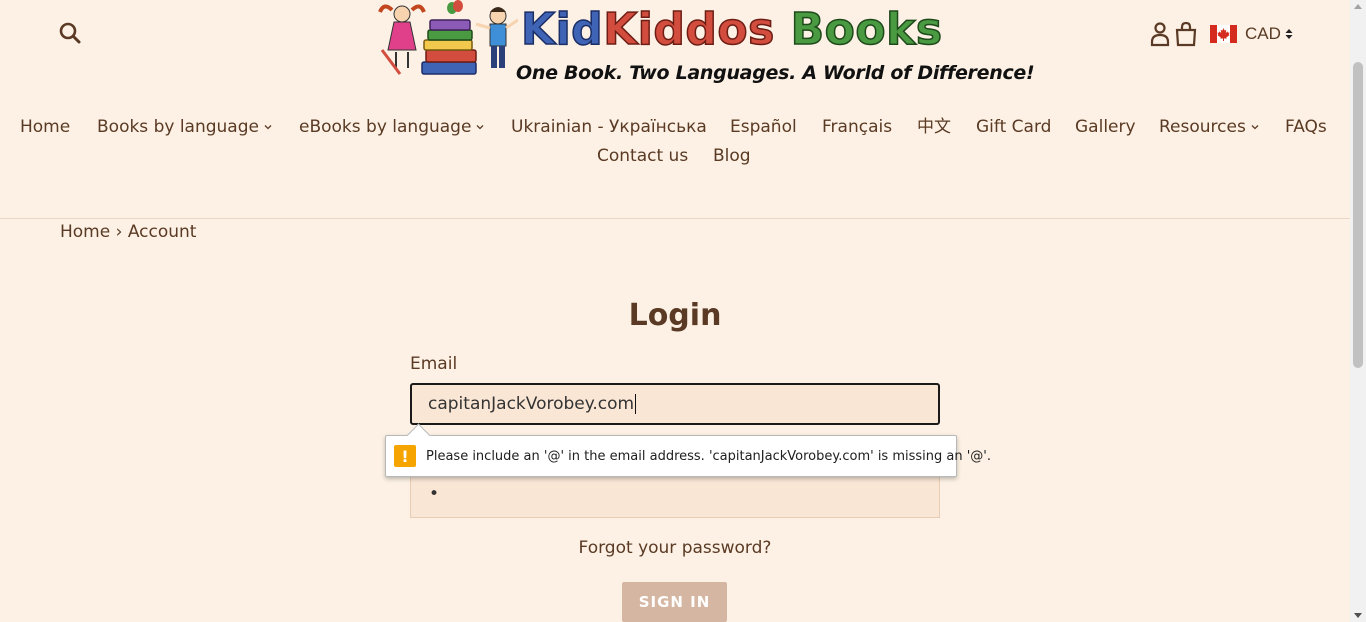  What do you see at coordinates (434, 364) in the screenshot?
I see `email-label: Email` at bounding box center [434, 364].